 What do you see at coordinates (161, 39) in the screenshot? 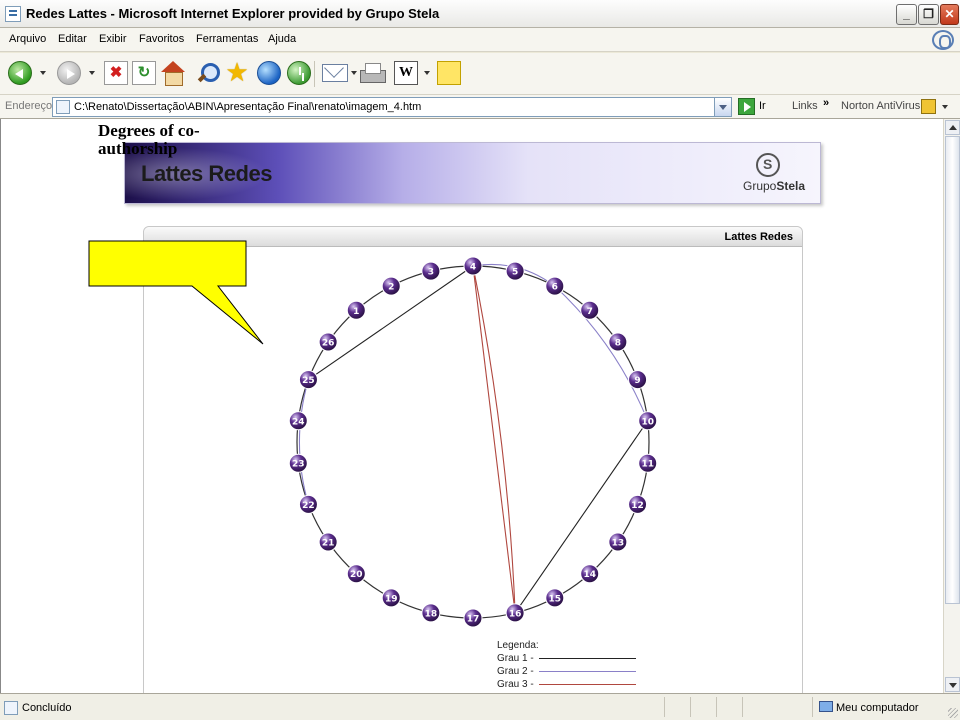
I see `menu-favoritos: Favoritos` at bounding box center [161, 39].